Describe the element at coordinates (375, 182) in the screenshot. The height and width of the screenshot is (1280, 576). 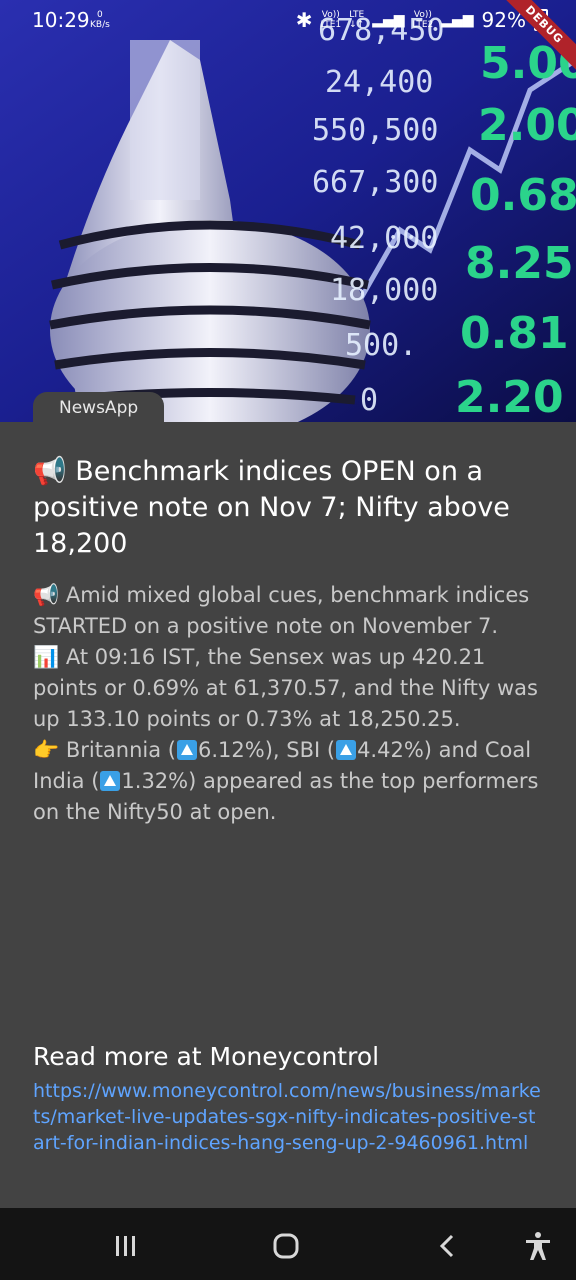
I see `ticker-left-3: 667,300` at that location.